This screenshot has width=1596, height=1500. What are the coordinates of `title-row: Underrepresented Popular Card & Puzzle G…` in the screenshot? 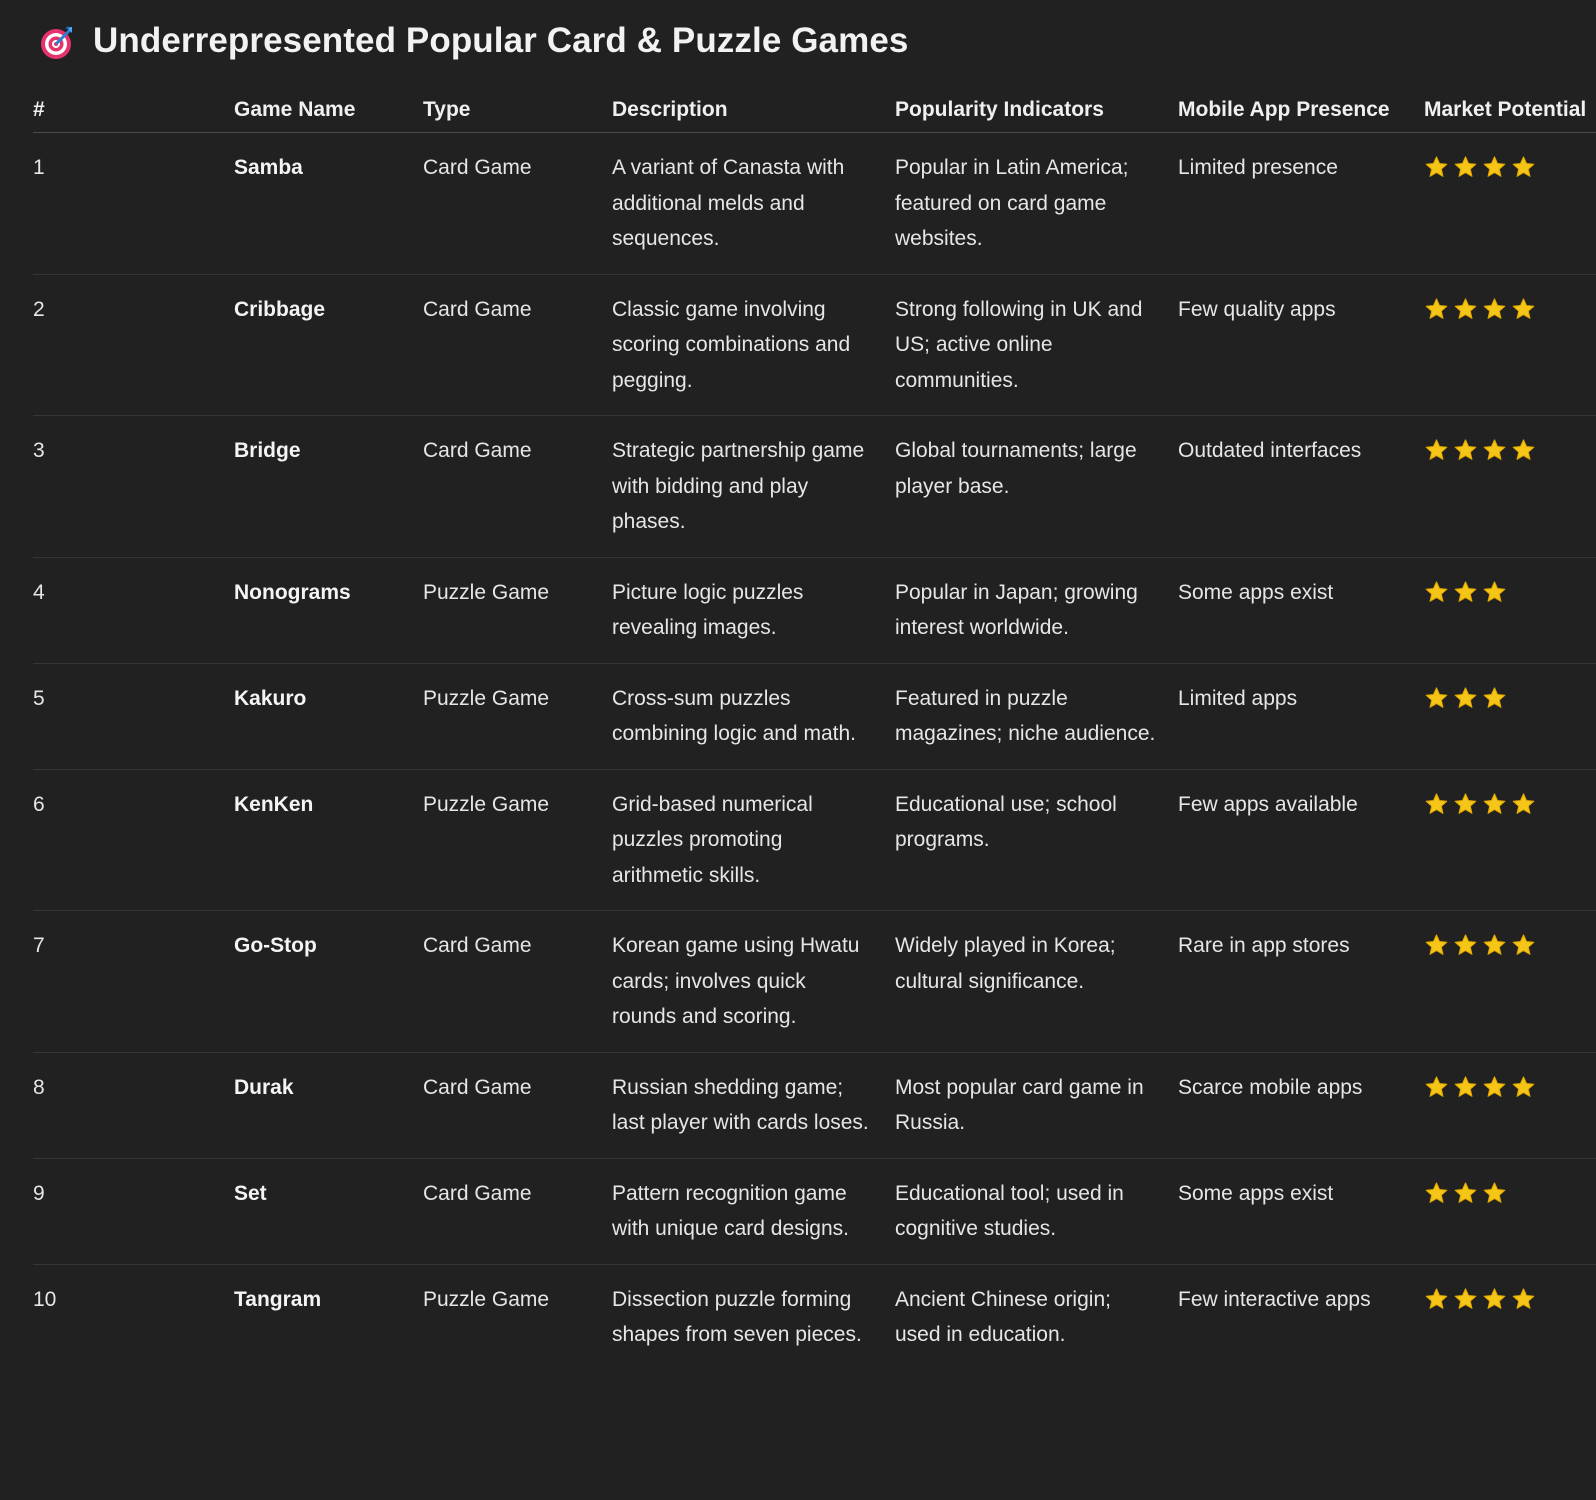 It's located at (473, 41).